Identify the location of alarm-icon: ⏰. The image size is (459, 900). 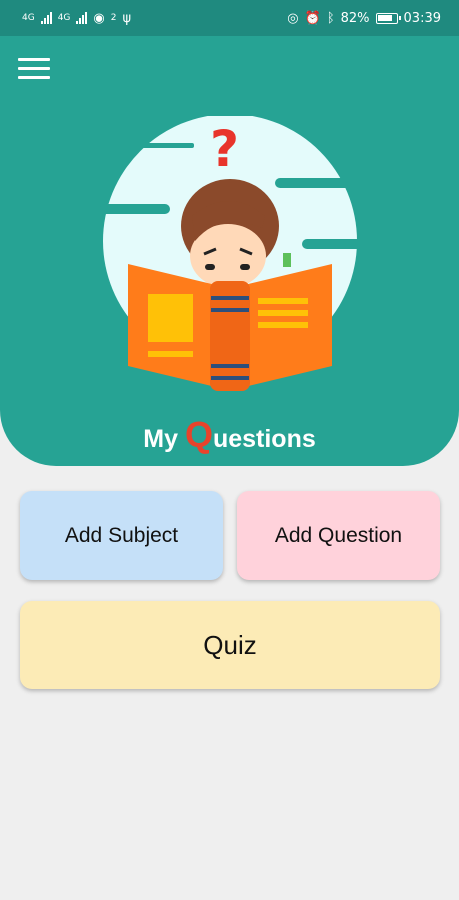
(312, 18).